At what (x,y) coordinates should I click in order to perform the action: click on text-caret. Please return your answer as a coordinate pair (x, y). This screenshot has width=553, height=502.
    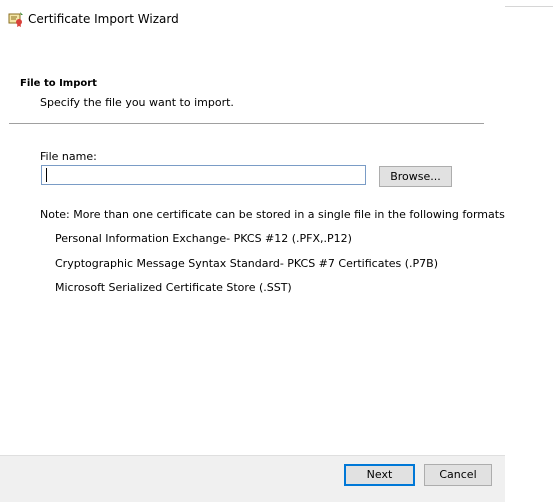
    Looking at the image, I should click on (46, 175).